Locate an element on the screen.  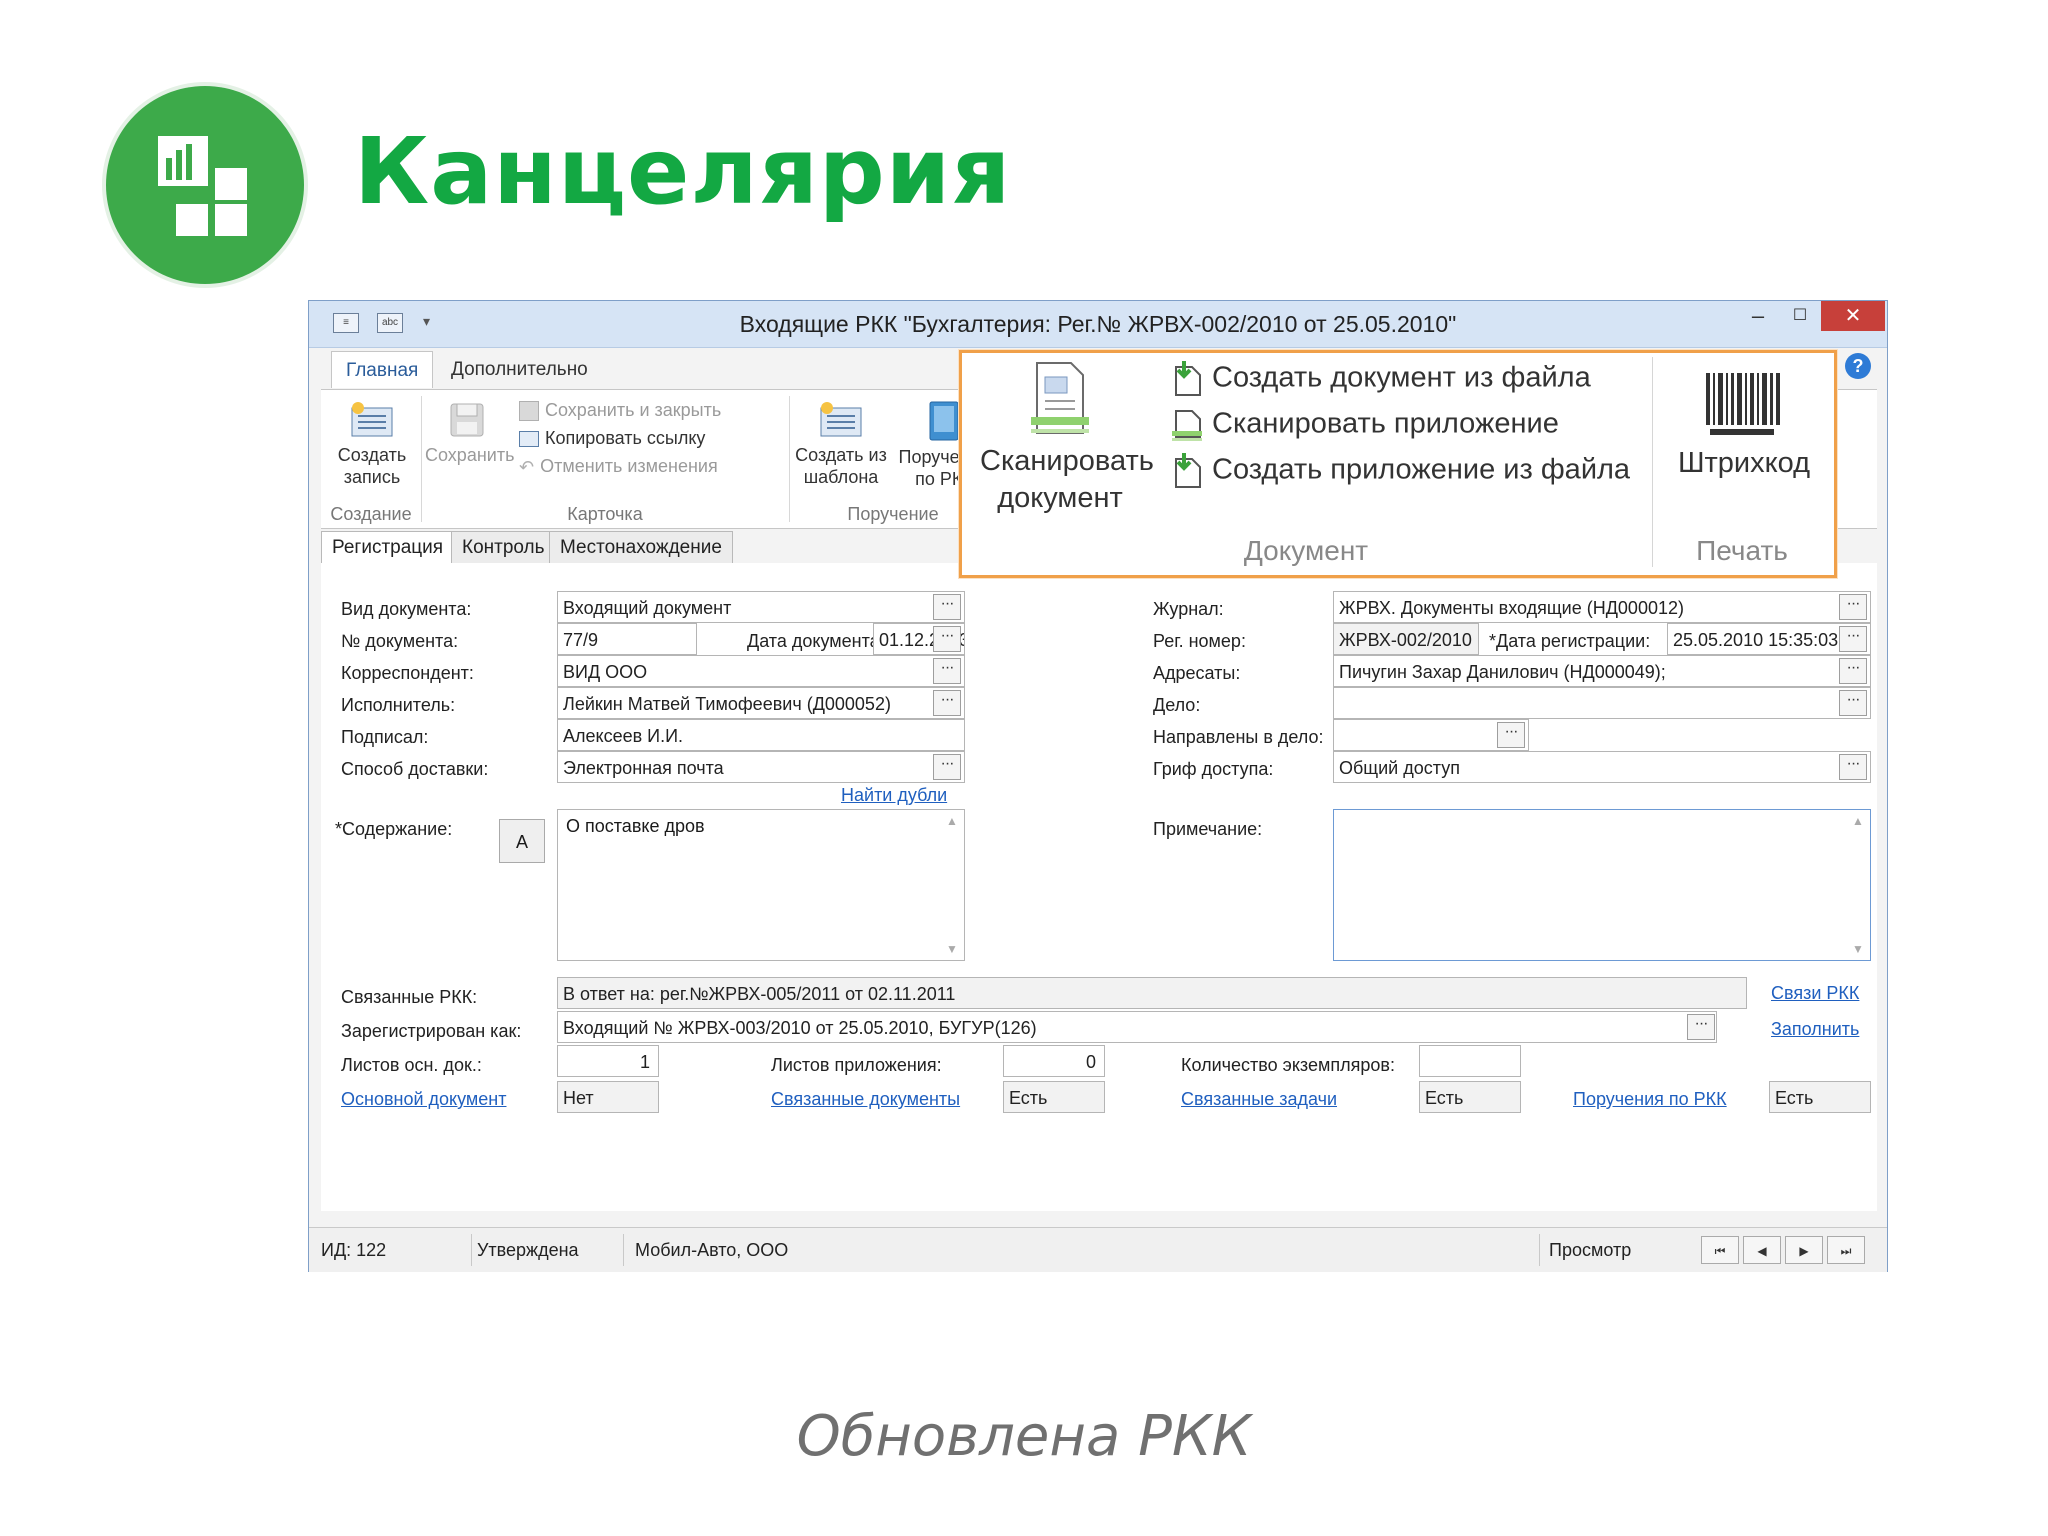
cancel-changes-button: ↶ Отменить изменения is located at coordinates (618, 467).